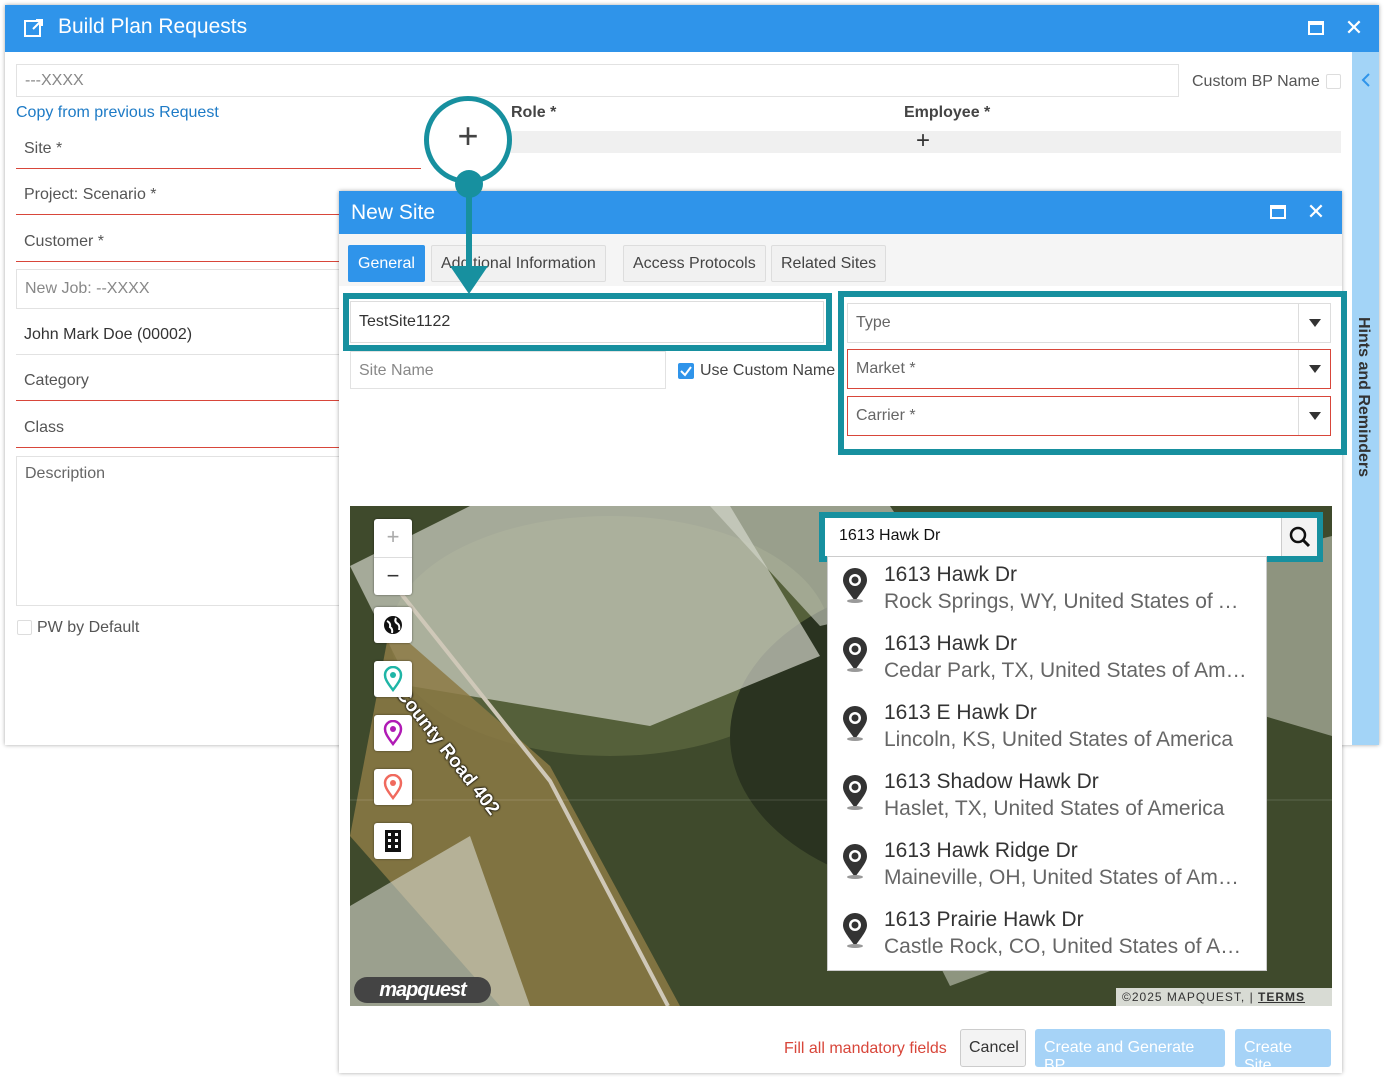 The width and height of the screenshot is (1384, 1077). What do you see at coordinates (984, 919) in the screenshot?
I see `result-name: 1613 Prairie Hawk Dr` at bounding box center [984, 919].